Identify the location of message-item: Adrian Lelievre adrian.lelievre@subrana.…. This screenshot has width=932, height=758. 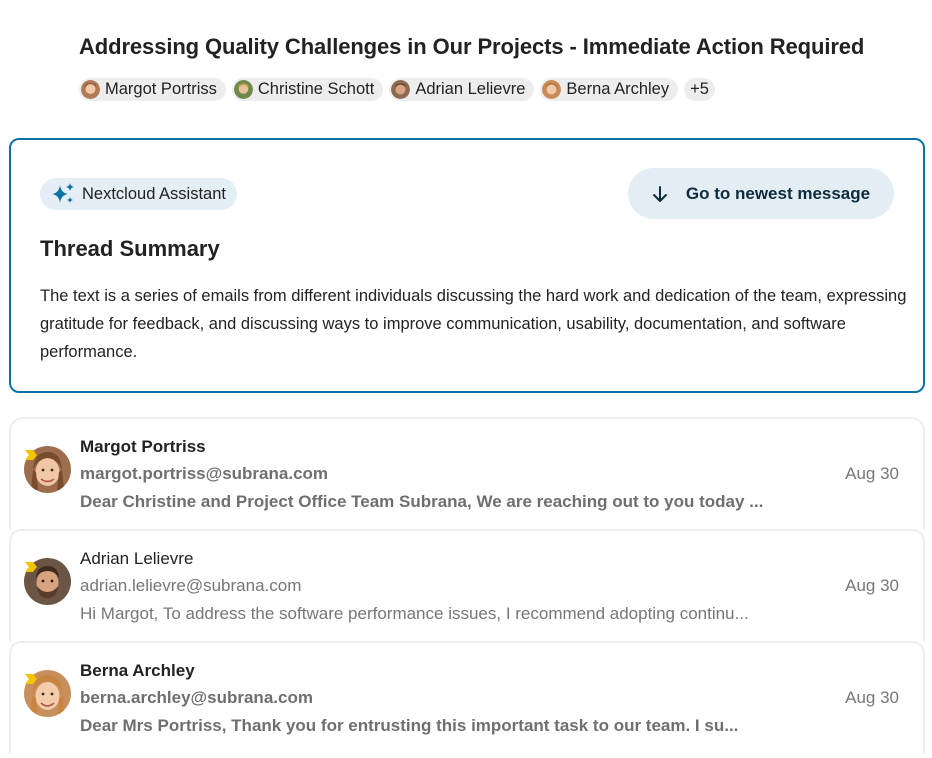
(467, 585).